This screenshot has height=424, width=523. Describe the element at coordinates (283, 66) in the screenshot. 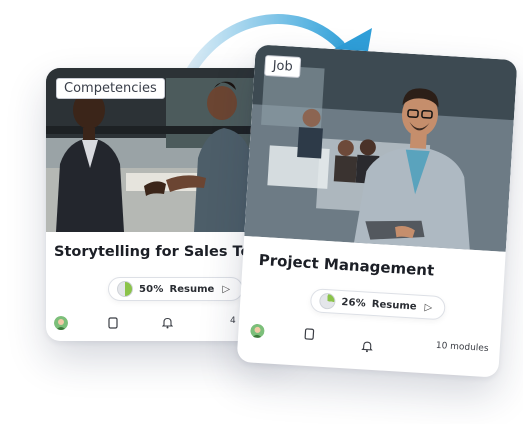

I see `card-tag: Job` at that location.